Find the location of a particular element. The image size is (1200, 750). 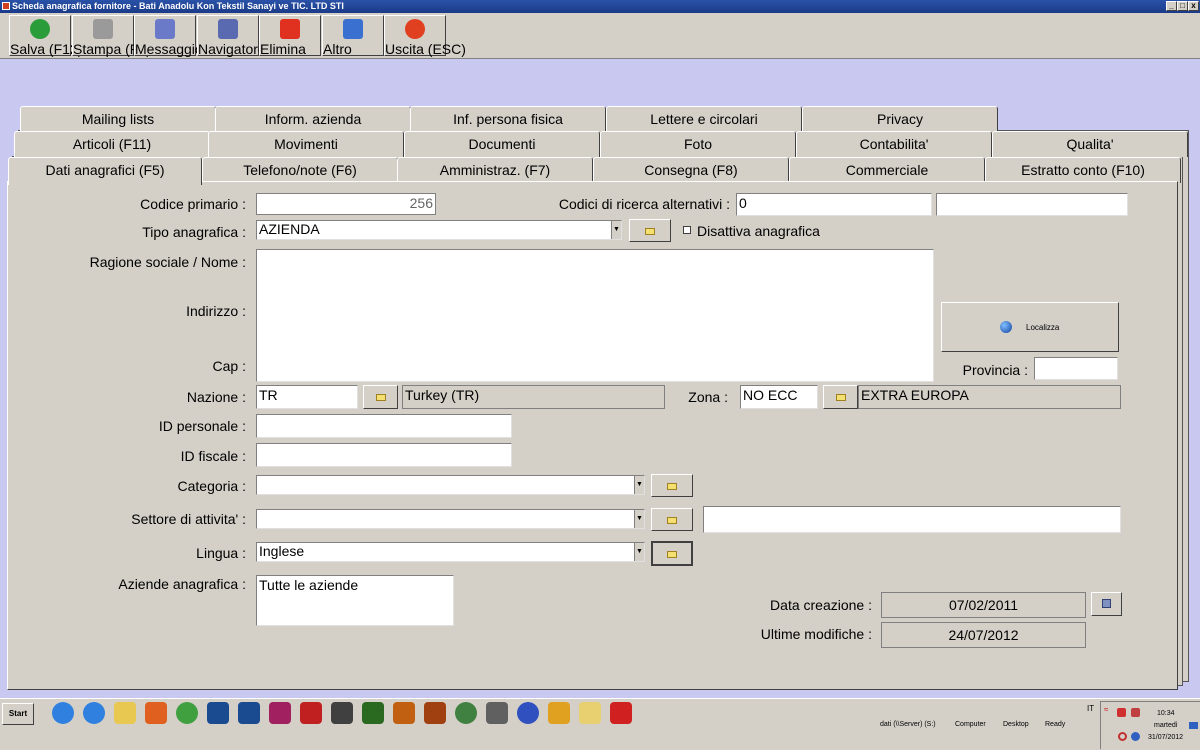

message-icon is located at coordinates (165, 29).